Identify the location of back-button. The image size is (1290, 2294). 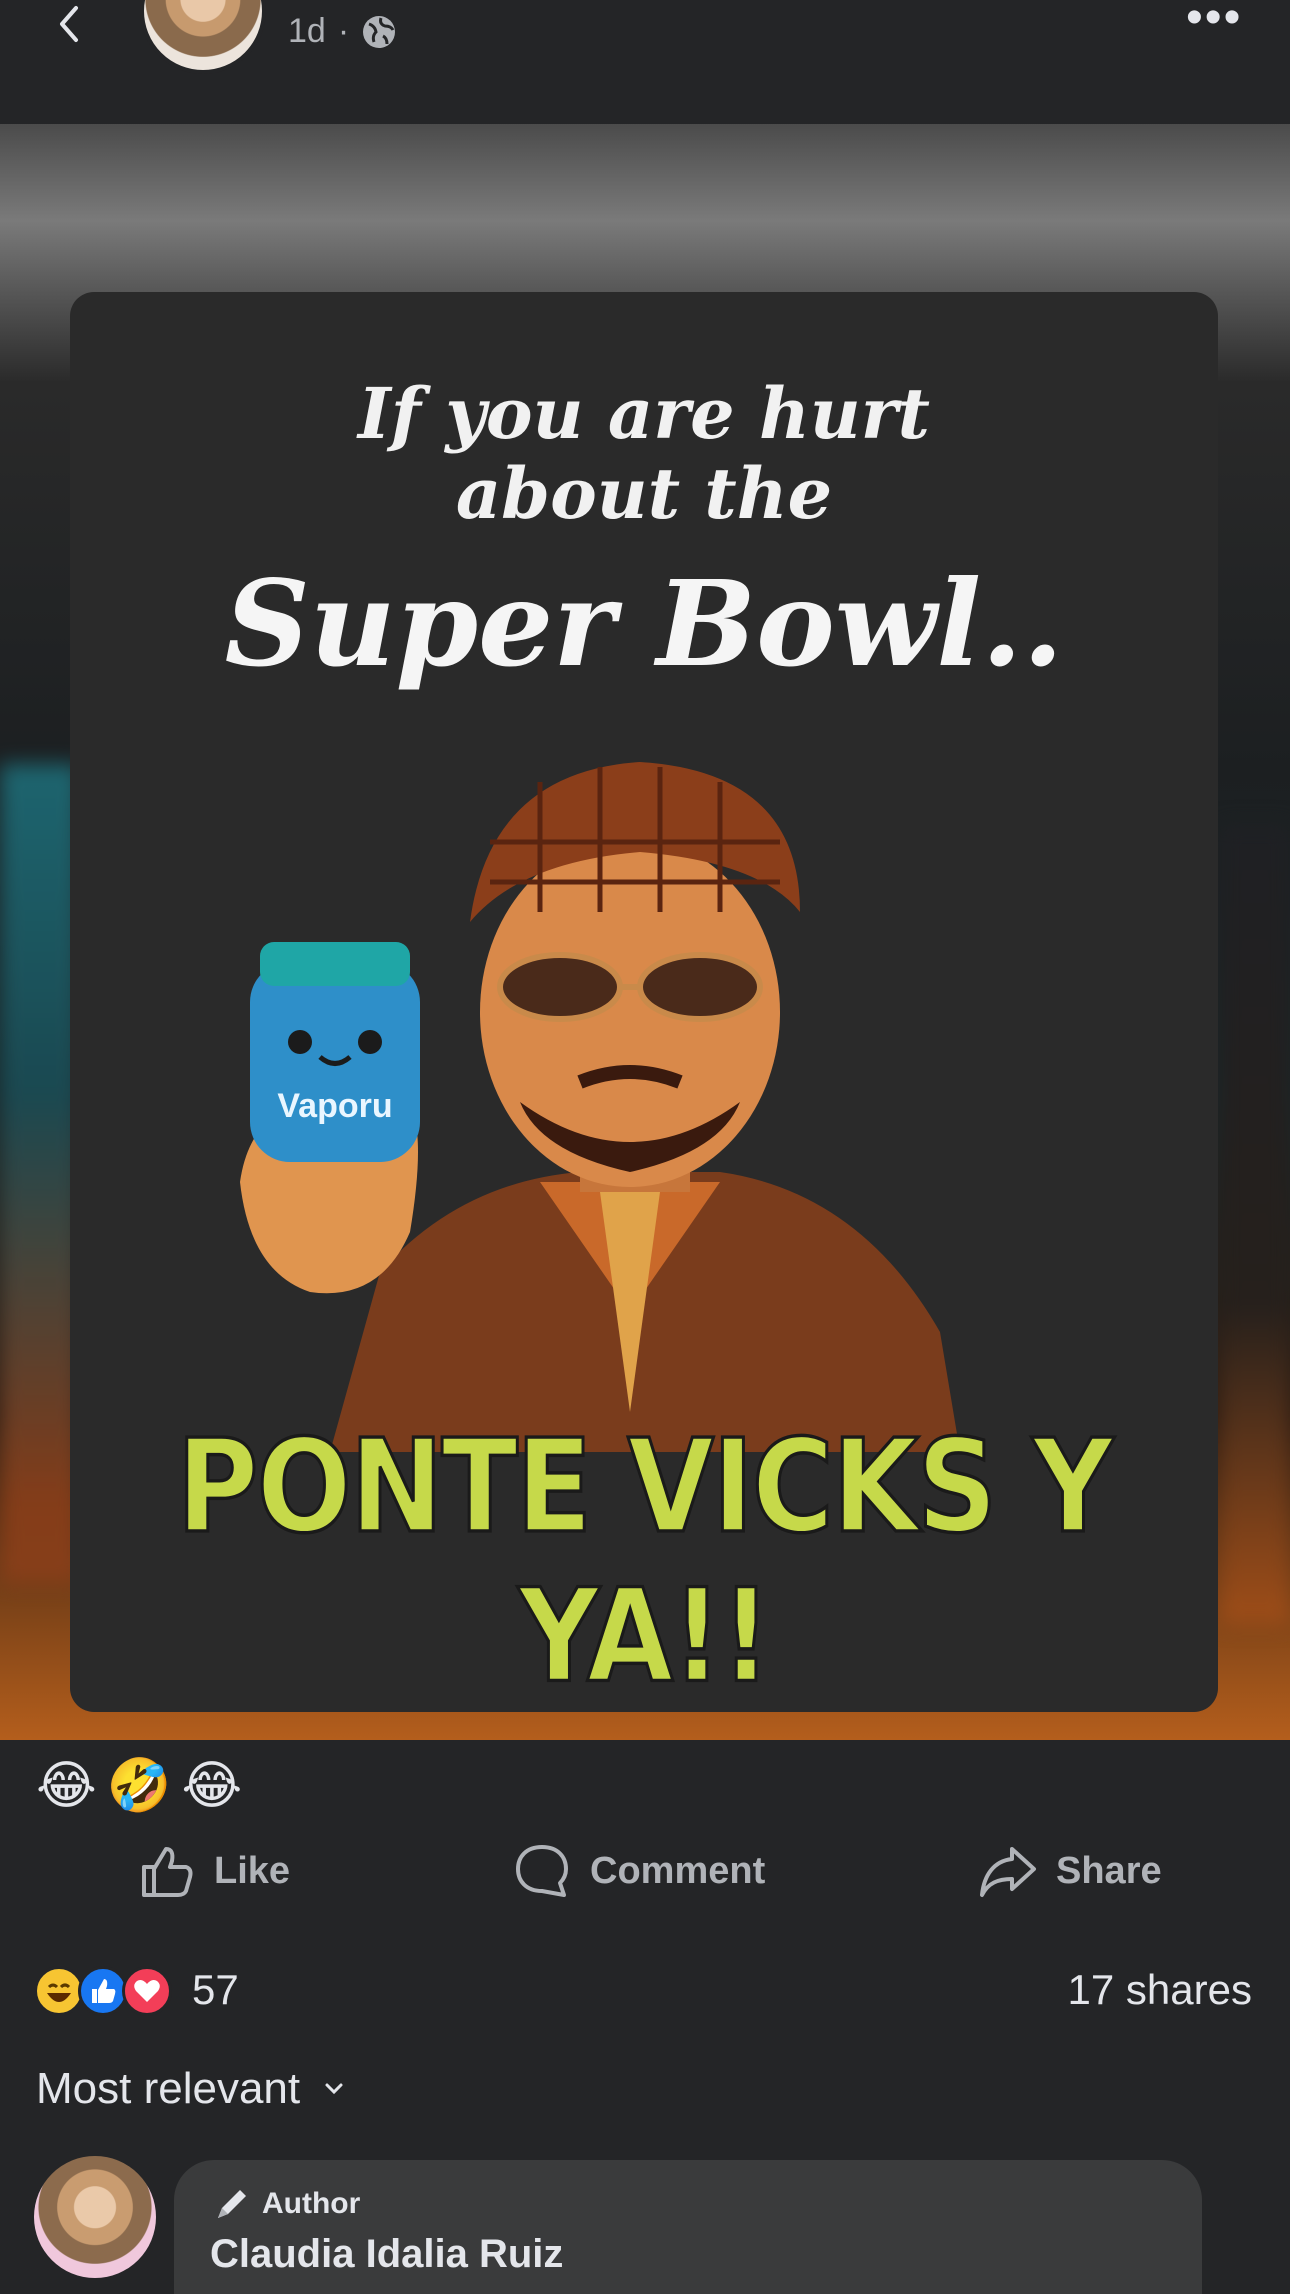
(70, 27).